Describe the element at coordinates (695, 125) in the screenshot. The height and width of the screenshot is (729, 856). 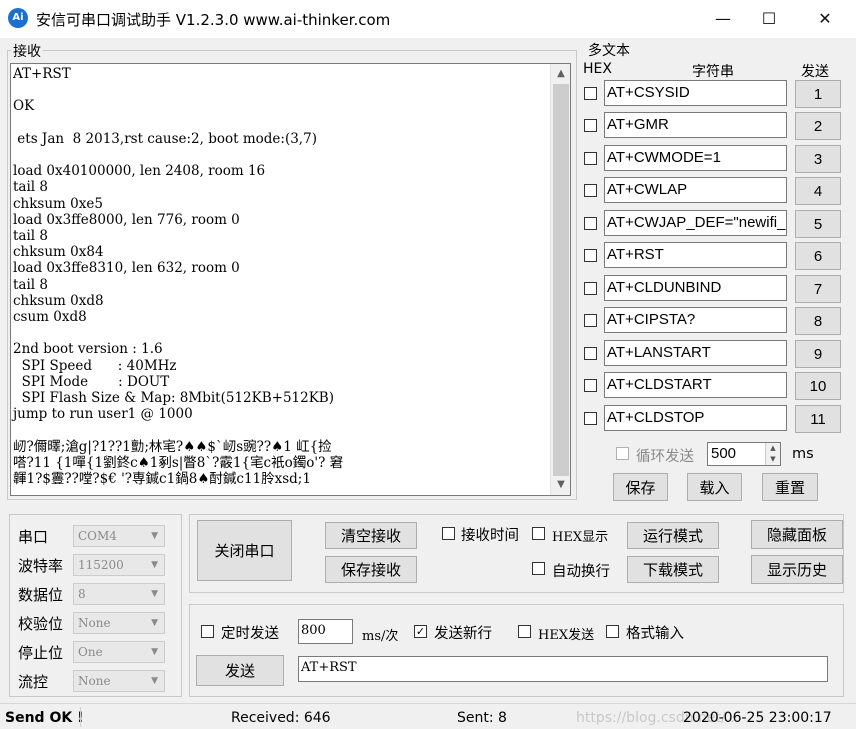
I see `command-input: AT+GMR` at that location.